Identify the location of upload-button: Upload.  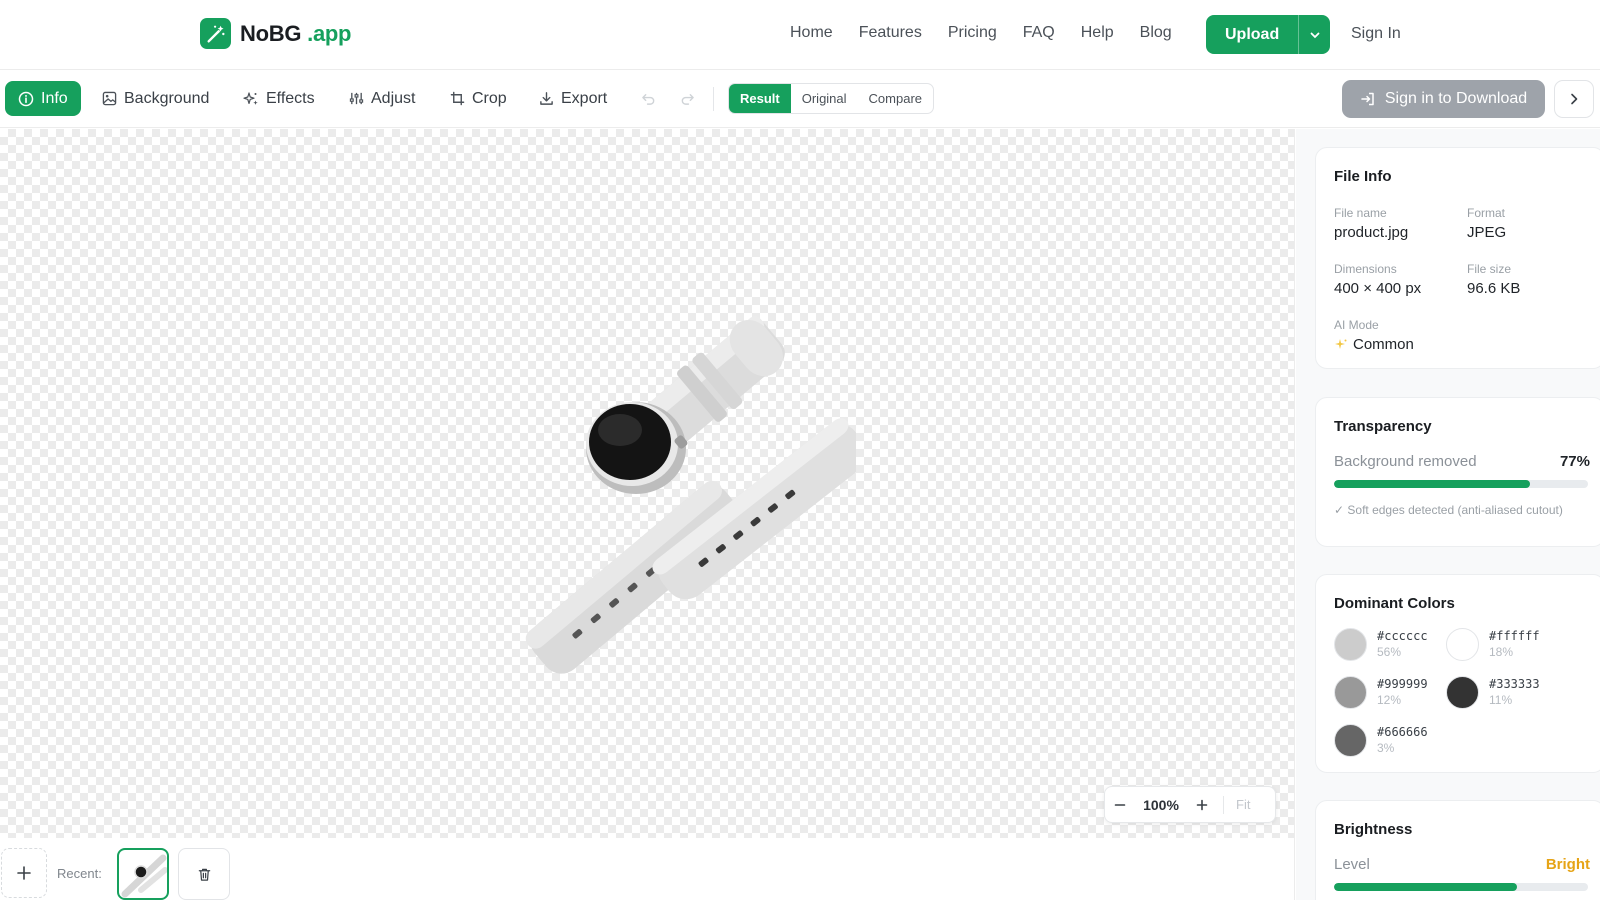
(1253, 34).